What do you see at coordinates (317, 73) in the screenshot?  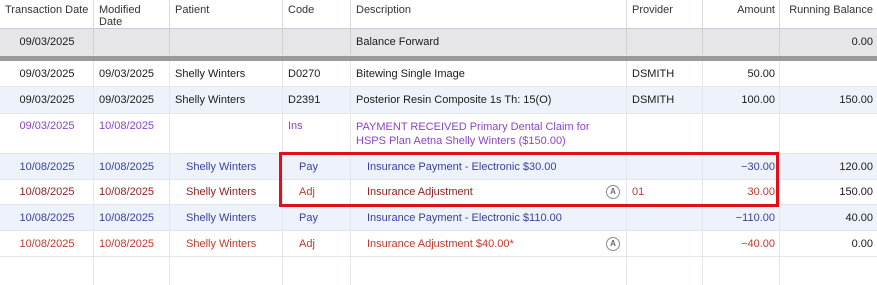 I see `procedure-code: D0270` at bounding box center [317, 73].